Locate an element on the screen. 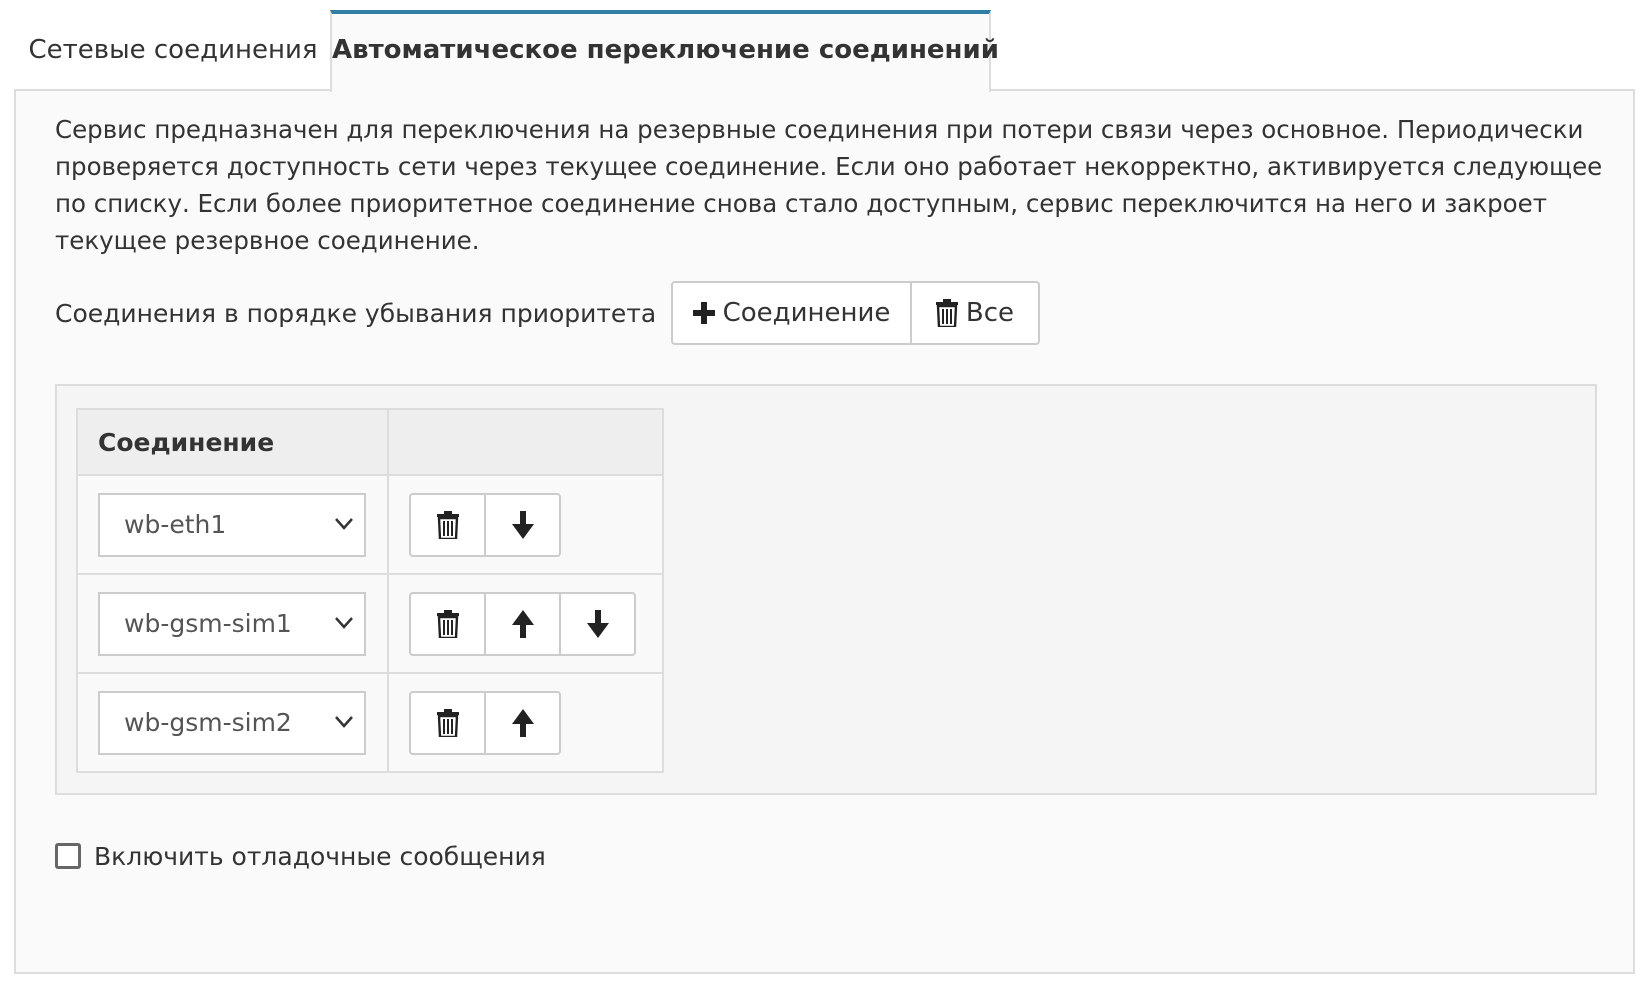  connection-select-value: wb-gsm-sim1 is located at coordinates (208, 623).